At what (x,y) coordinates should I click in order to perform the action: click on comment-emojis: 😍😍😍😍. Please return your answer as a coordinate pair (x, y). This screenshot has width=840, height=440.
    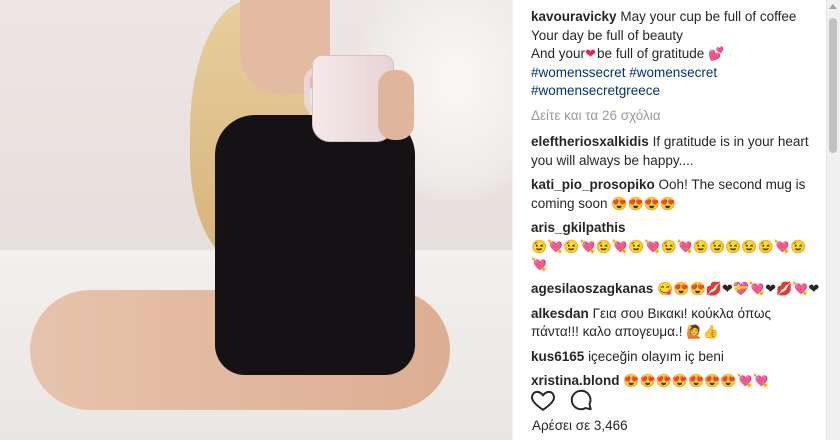
    Looking at the image, I should click on (644, 203).